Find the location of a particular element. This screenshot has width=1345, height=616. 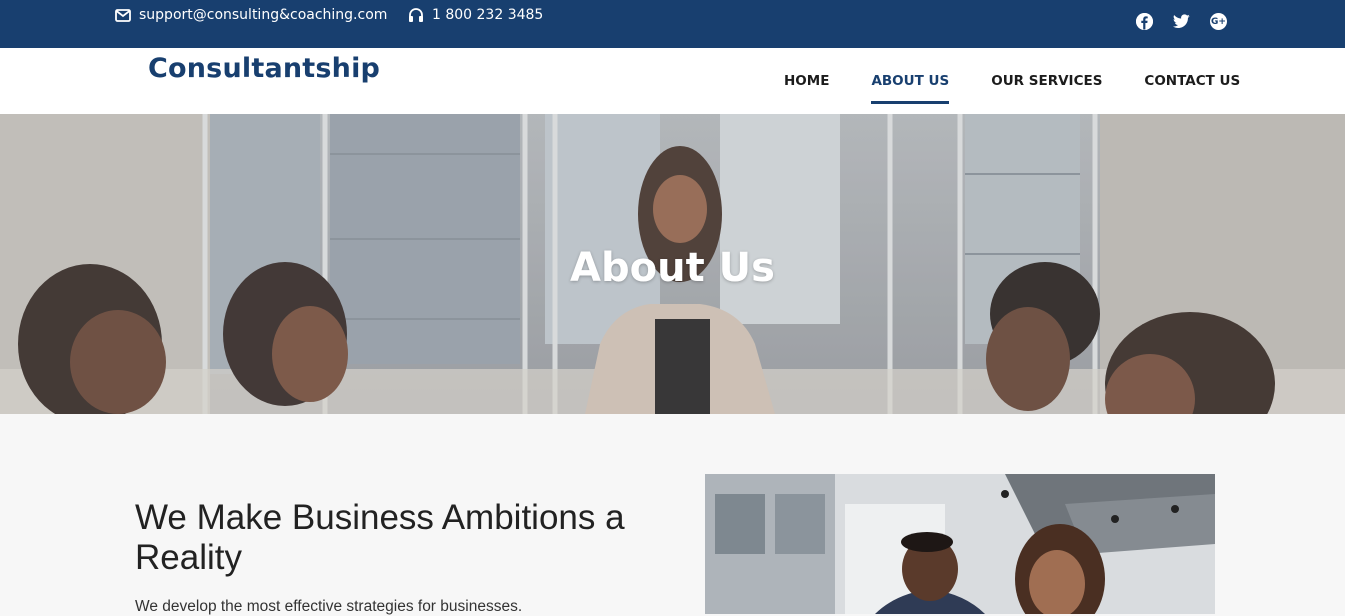

social-links: G+ is located at coordinates (1181, 21).